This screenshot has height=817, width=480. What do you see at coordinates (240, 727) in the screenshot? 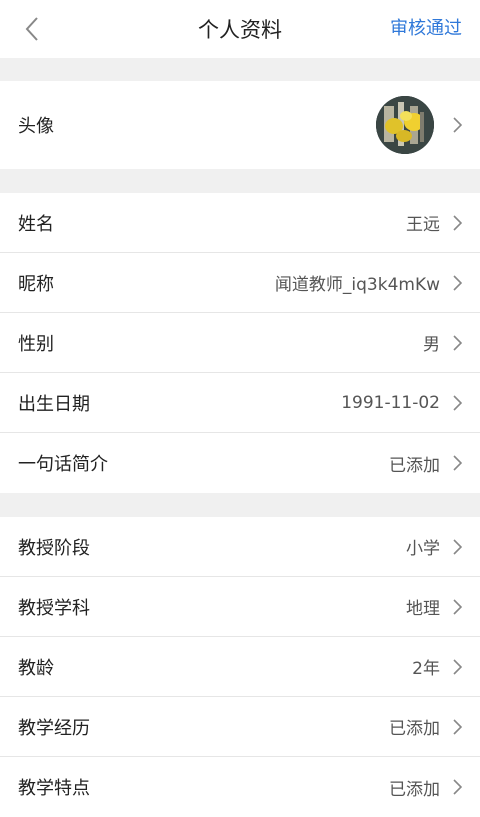
I see `experience-row: 教学经历 已添加` at bounding box center [240, 727].